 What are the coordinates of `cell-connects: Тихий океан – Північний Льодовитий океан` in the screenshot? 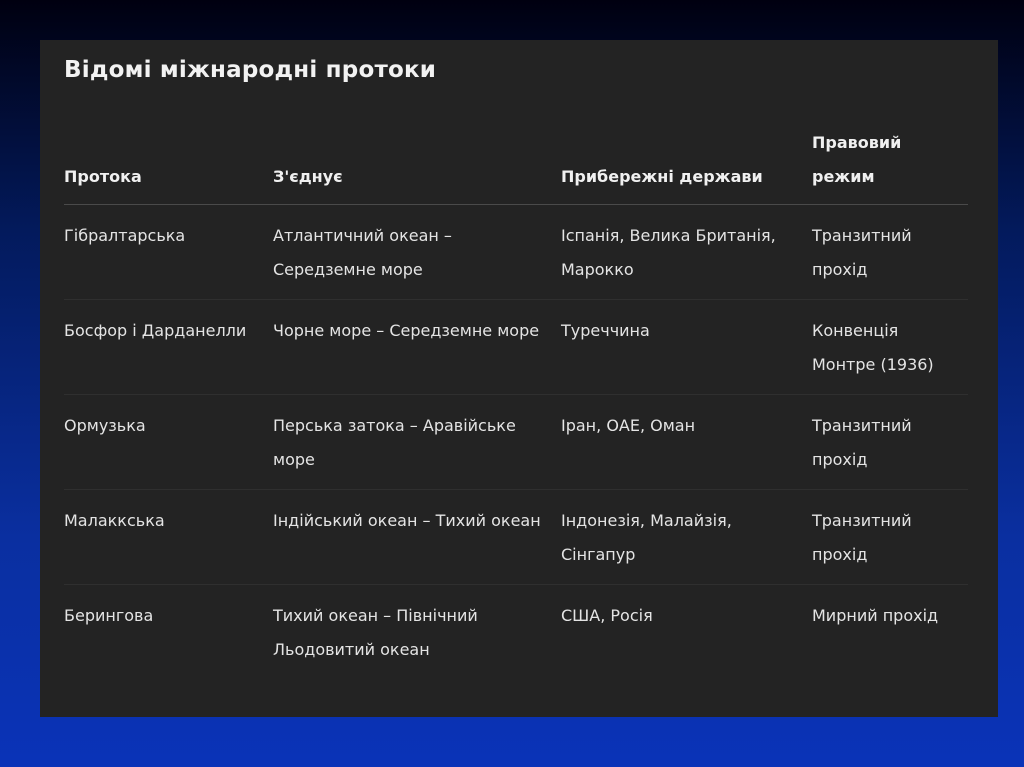 It's located at (375, 632).